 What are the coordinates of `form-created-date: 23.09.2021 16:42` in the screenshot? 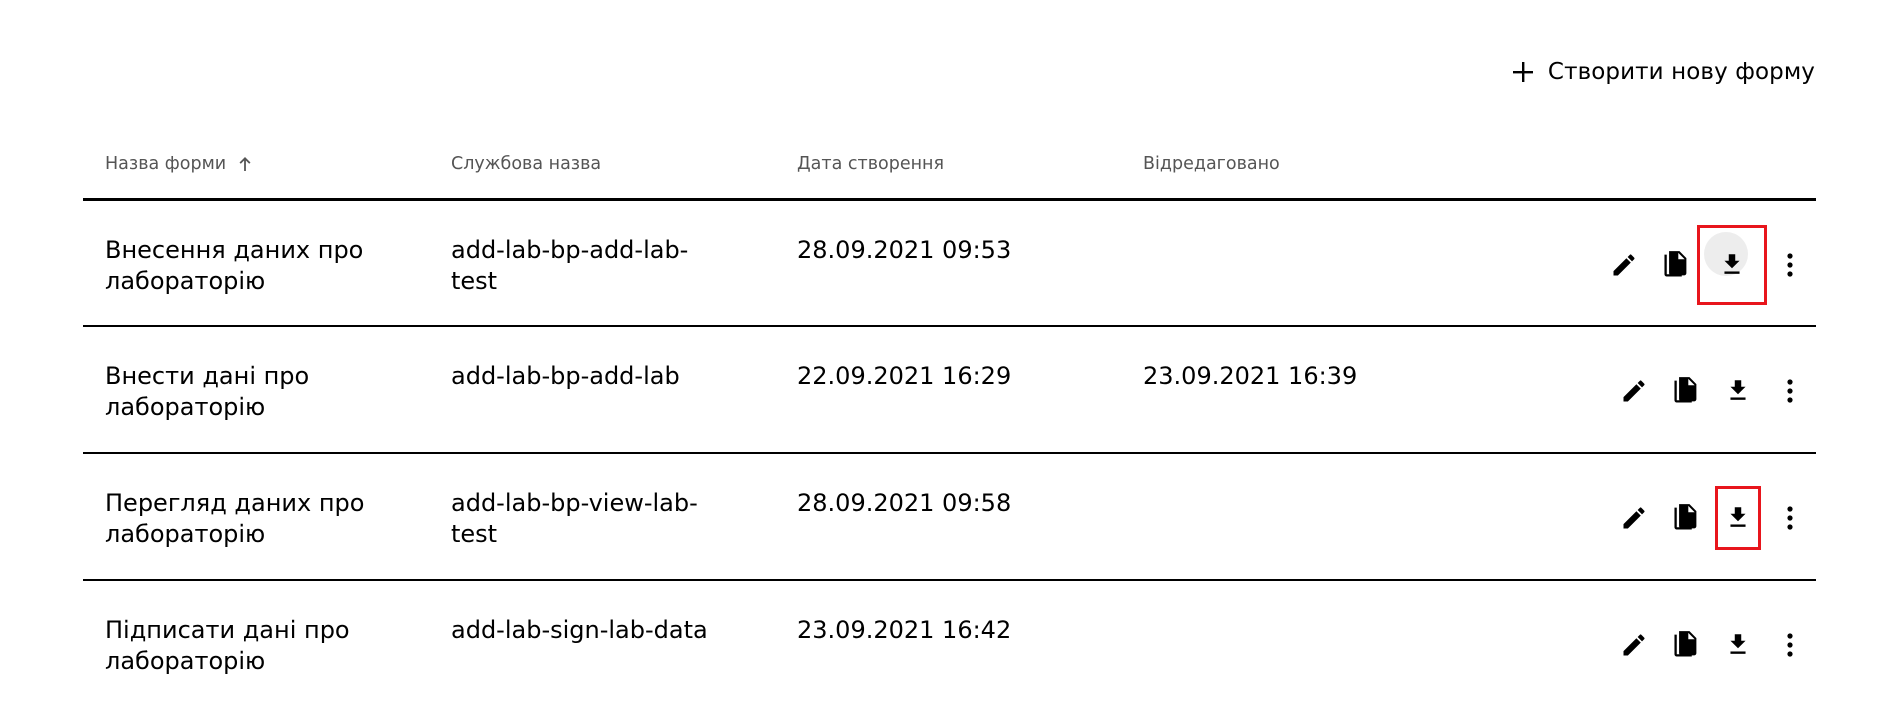 It's located at (904, 630).